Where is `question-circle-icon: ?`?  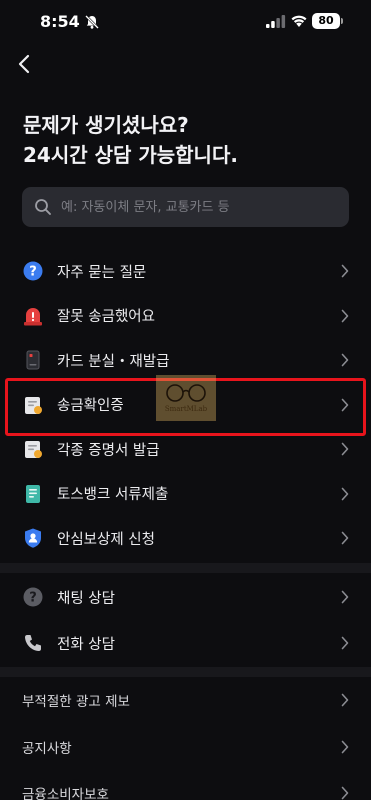
question-circle-icon: ? is located at coordinates (33, 271).